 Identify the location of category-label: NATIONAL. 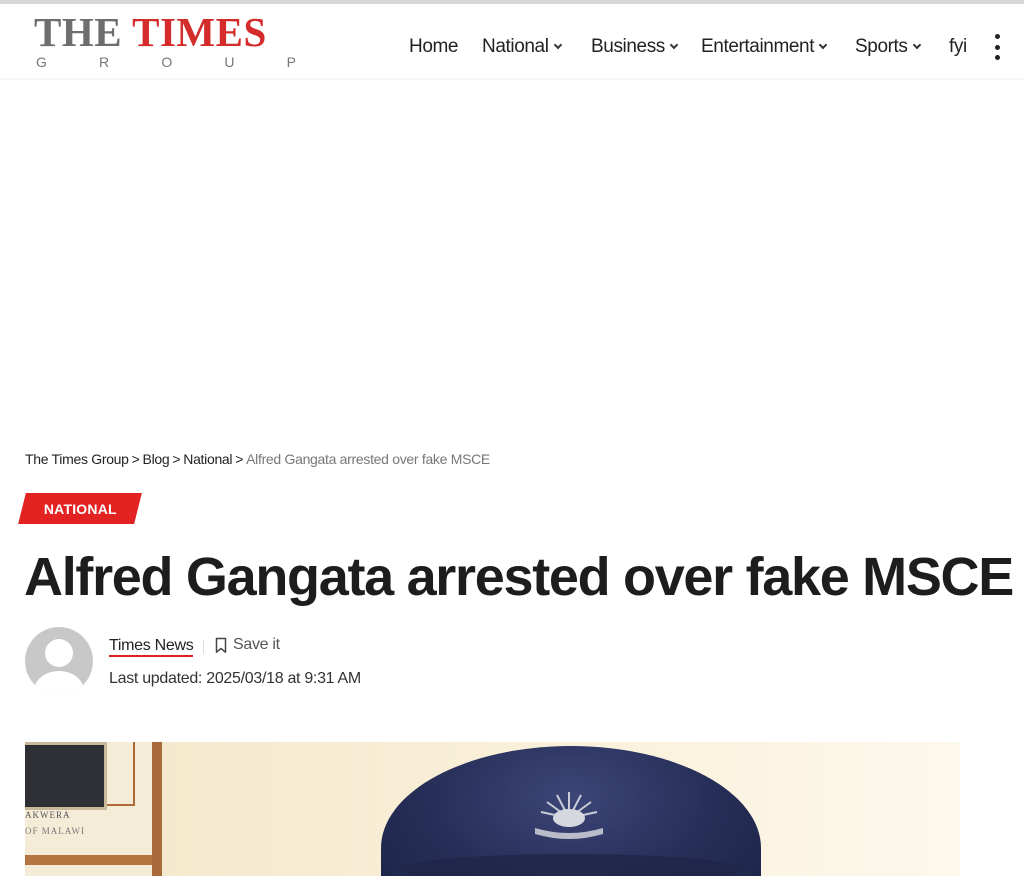
(80, 508).